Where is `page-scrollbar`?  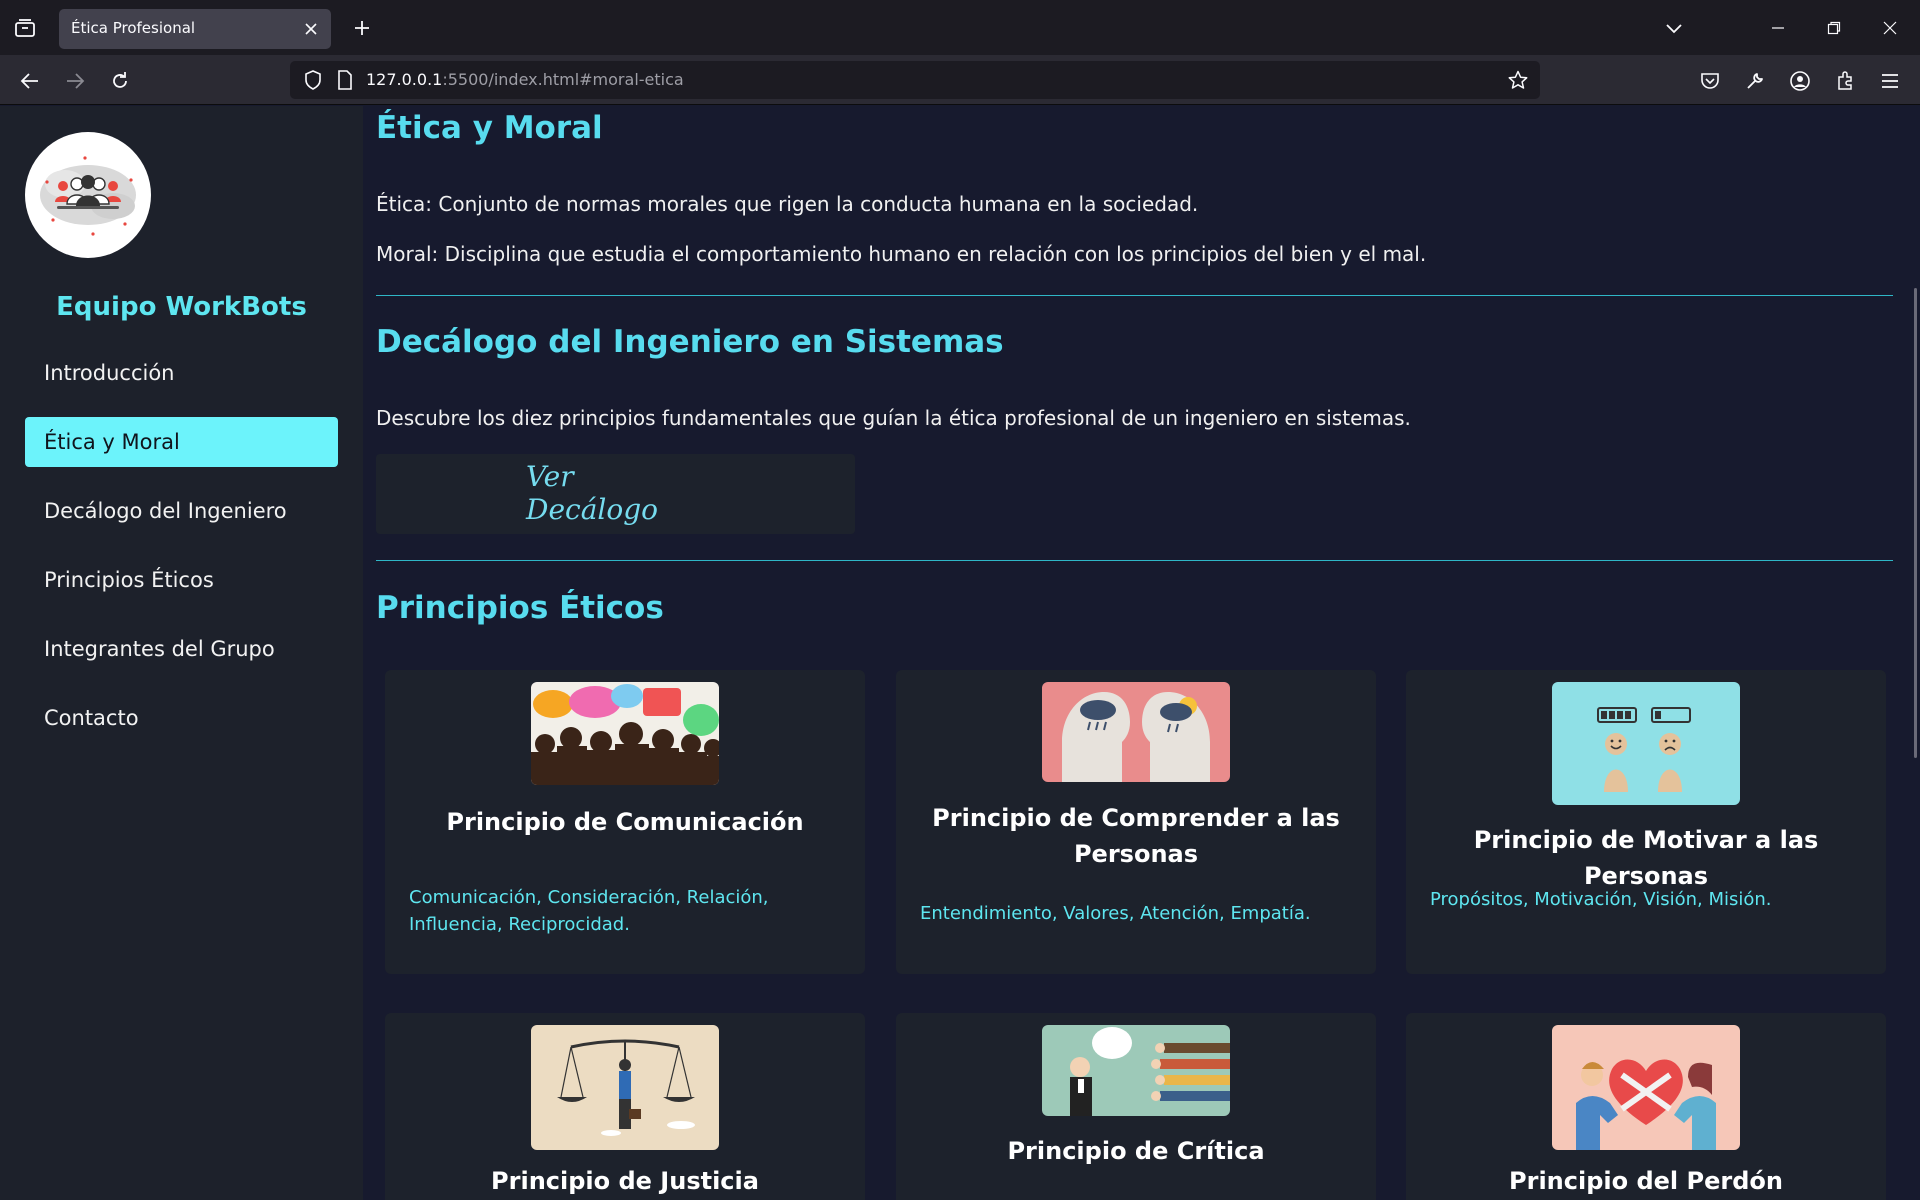 page-scrollbar is located at coordinates (1914, 653).